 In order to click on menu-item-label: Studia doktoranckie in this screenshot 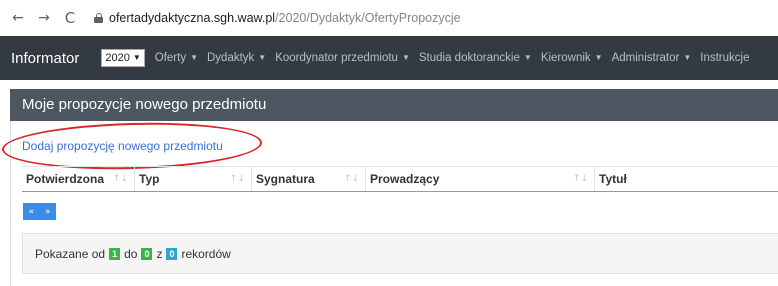, I will do `click(469, 58)`.